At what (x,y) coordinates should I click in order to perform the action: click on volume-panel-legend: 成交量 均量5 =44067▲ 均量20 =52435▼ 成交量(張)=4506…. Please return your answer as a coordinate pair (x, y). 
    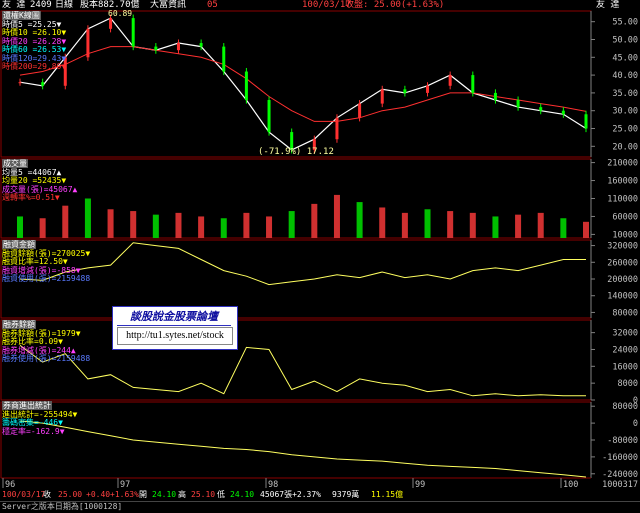
    Looking at the image, I should click on (39, 181).